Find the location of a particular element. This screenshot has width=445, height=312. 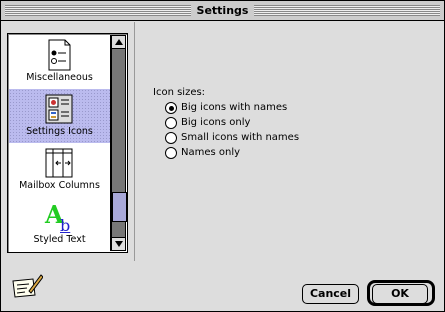

radio-label: Big icons with names is located at coordinates (234, 107).